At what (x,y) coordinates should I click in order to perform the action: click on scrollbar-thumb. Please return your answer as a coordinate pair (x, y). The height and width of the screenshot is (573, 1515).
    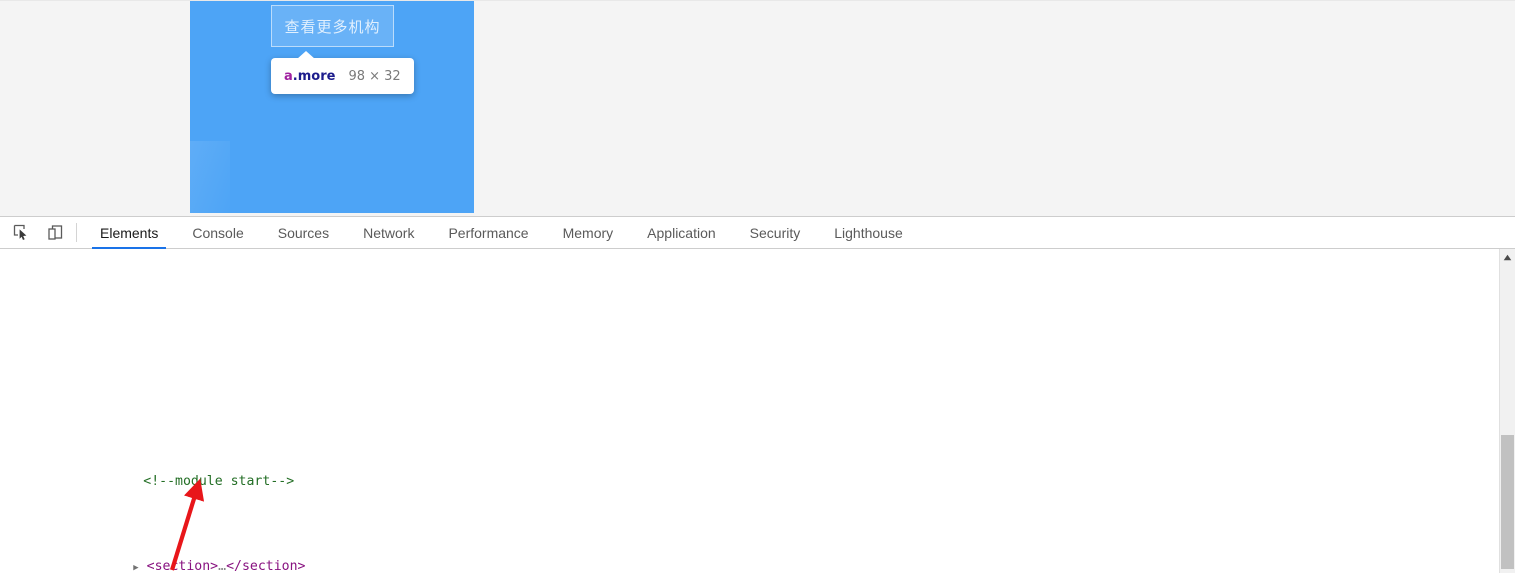
    Looking at the image, I should click on (1507, 502).